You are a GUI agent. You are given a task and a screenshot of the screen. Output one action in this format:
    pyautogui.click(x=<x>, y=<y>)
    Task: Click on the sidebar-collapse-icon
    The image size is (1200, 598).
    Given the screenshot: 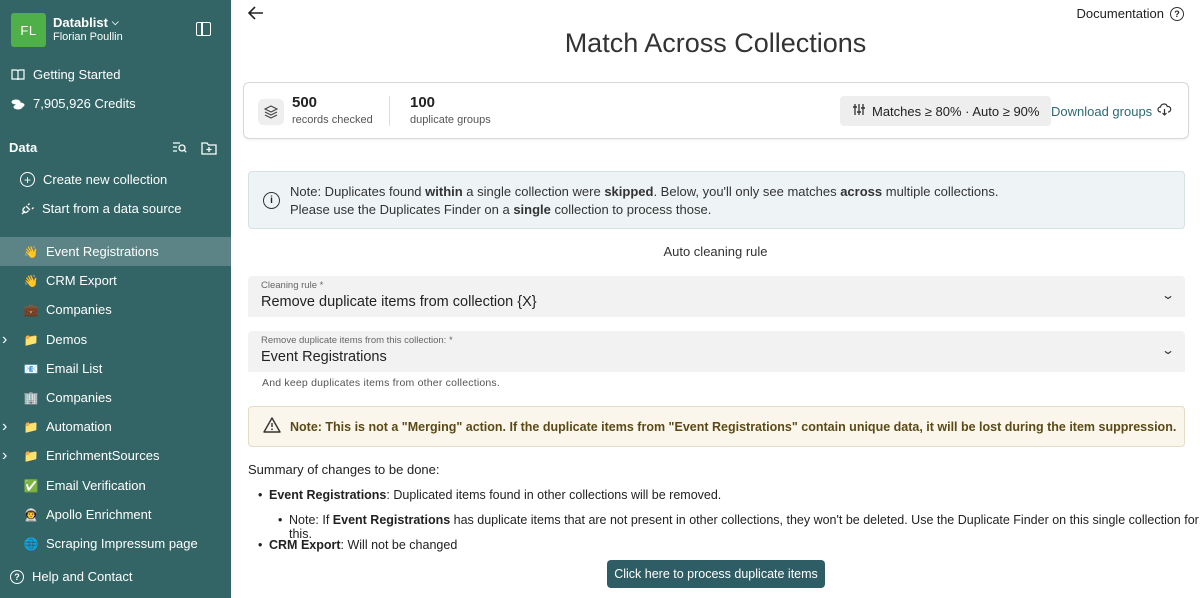 What is the action you would take?
    pyautogui.click(x=203, y=29)
    